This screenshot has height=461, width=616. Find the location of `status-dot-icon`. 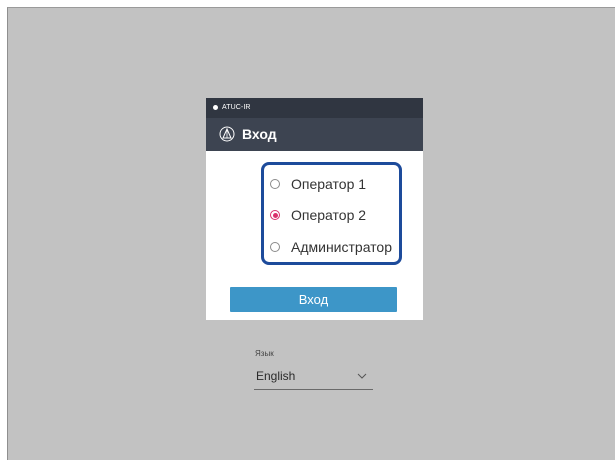

status-dot-icon is located at coordinates (215, 107).